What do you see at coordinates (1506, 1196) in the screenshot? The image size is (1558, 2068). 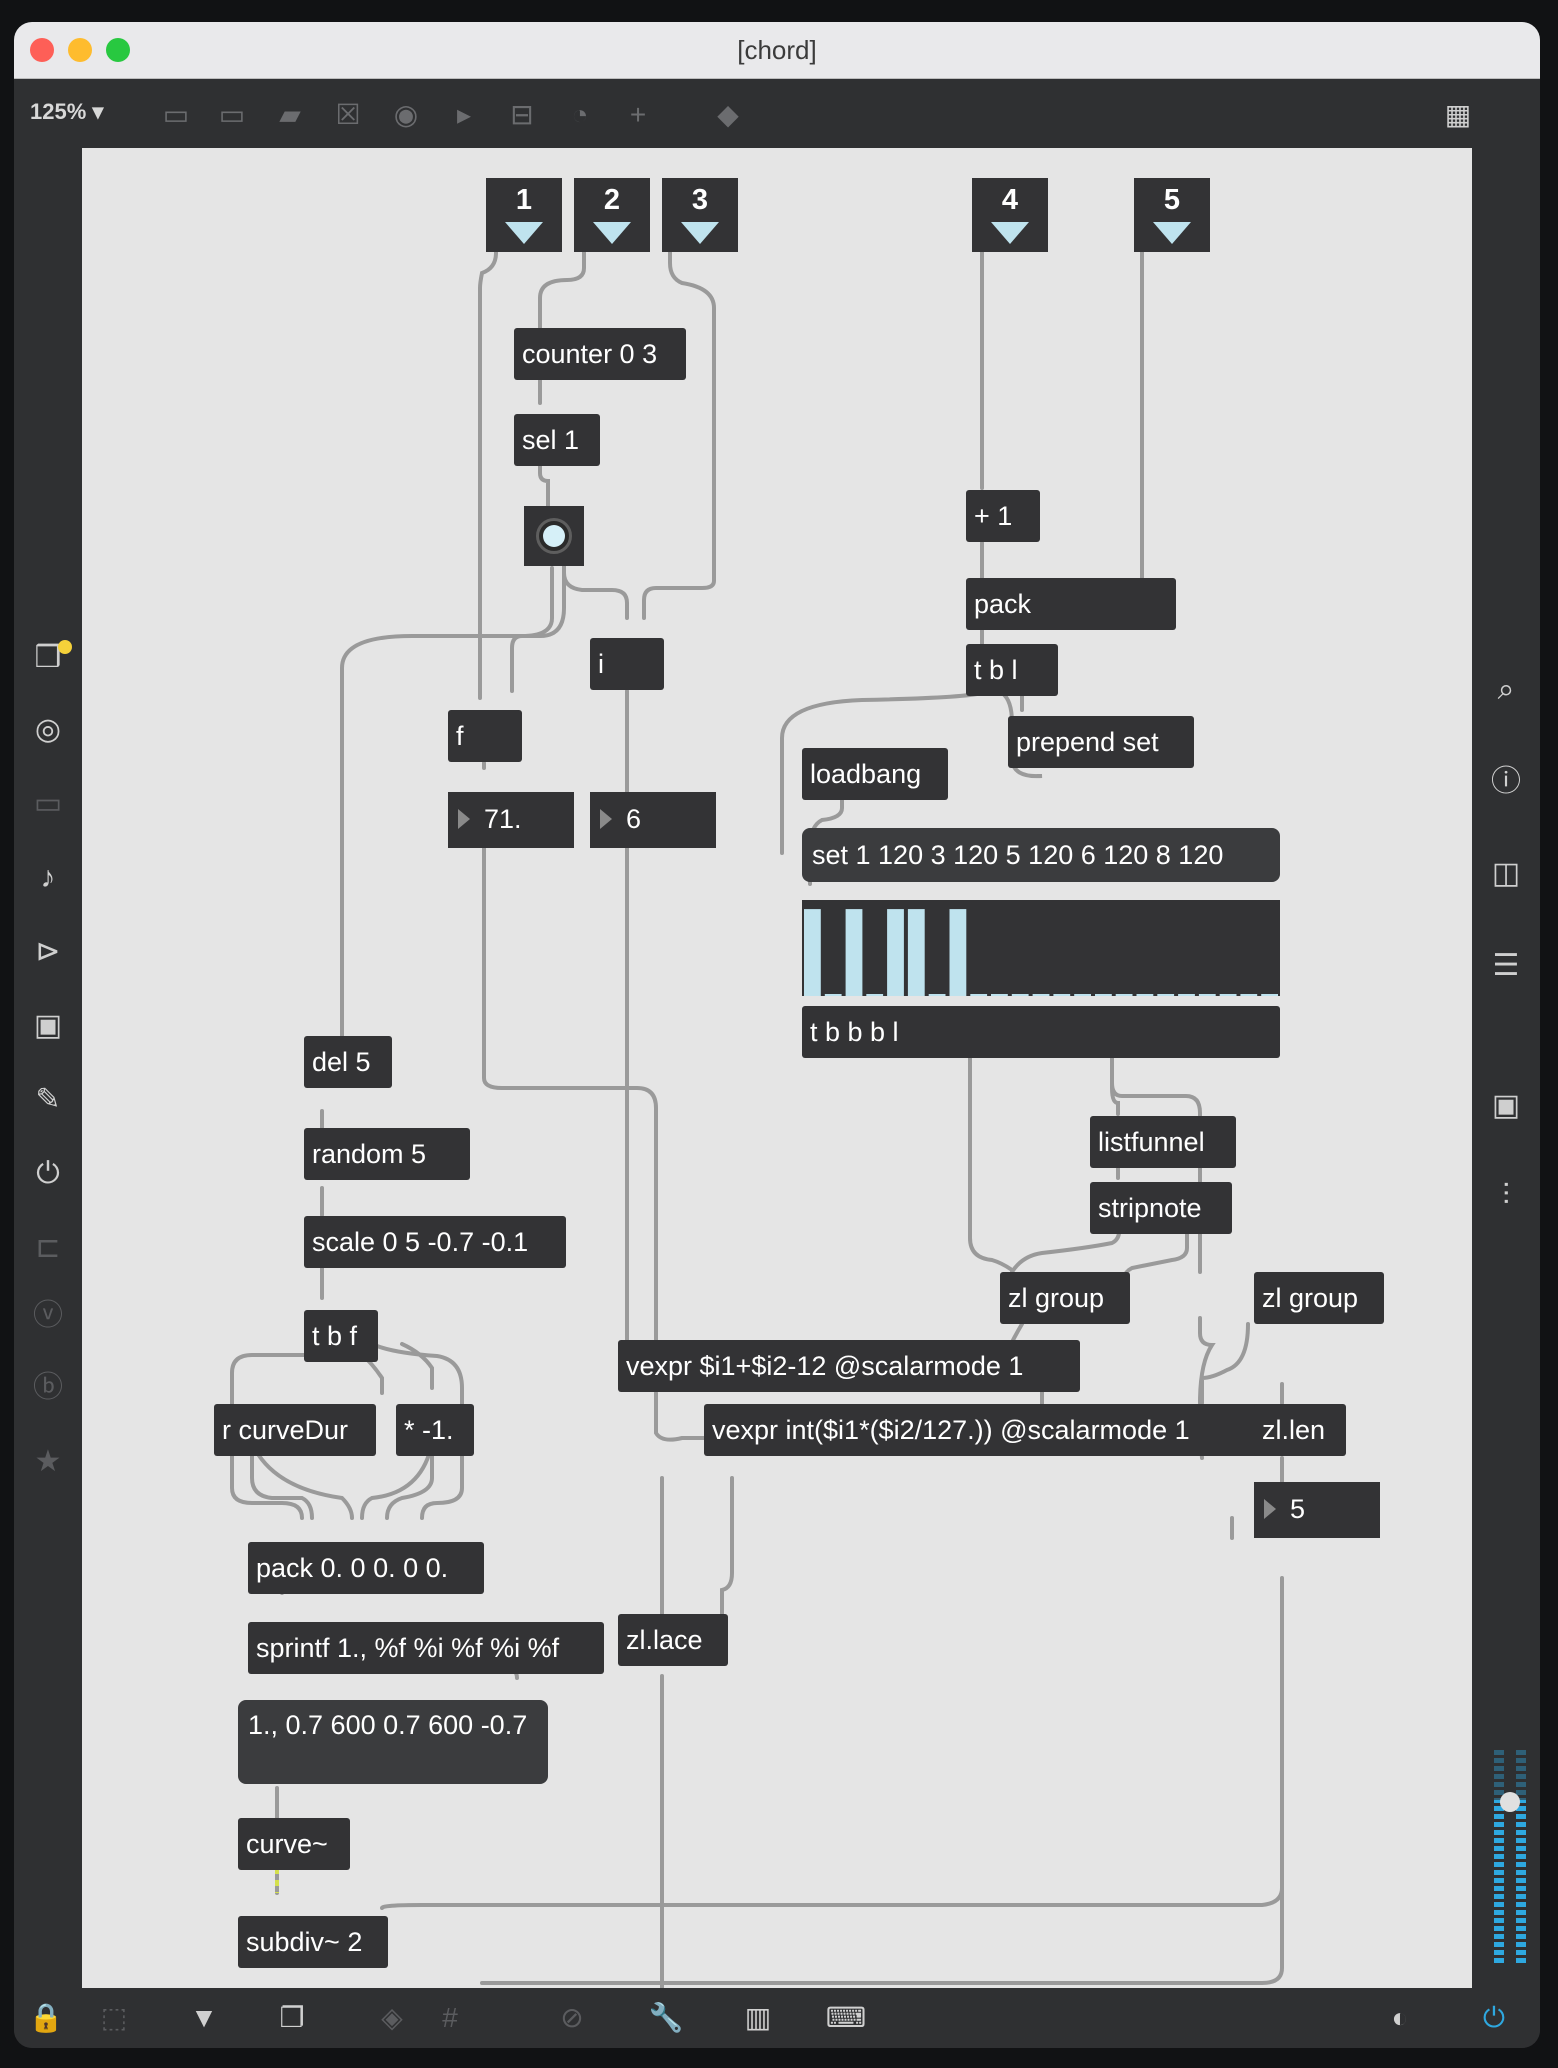 I see `mixer-icon: ⫶` at bounding box center [1506, 1196].